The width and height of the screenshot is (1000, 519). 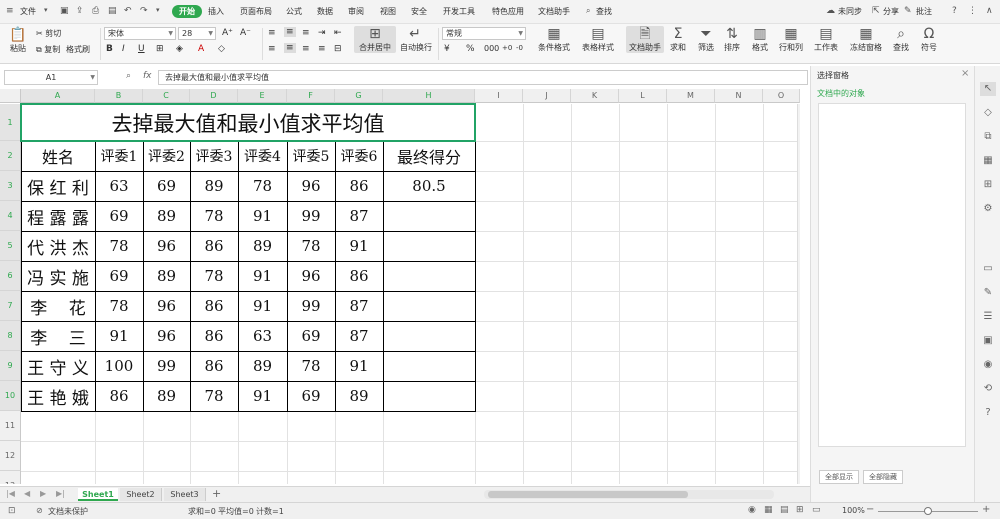 I want to click on row-header-6: 6, so click(x=10, y=276).